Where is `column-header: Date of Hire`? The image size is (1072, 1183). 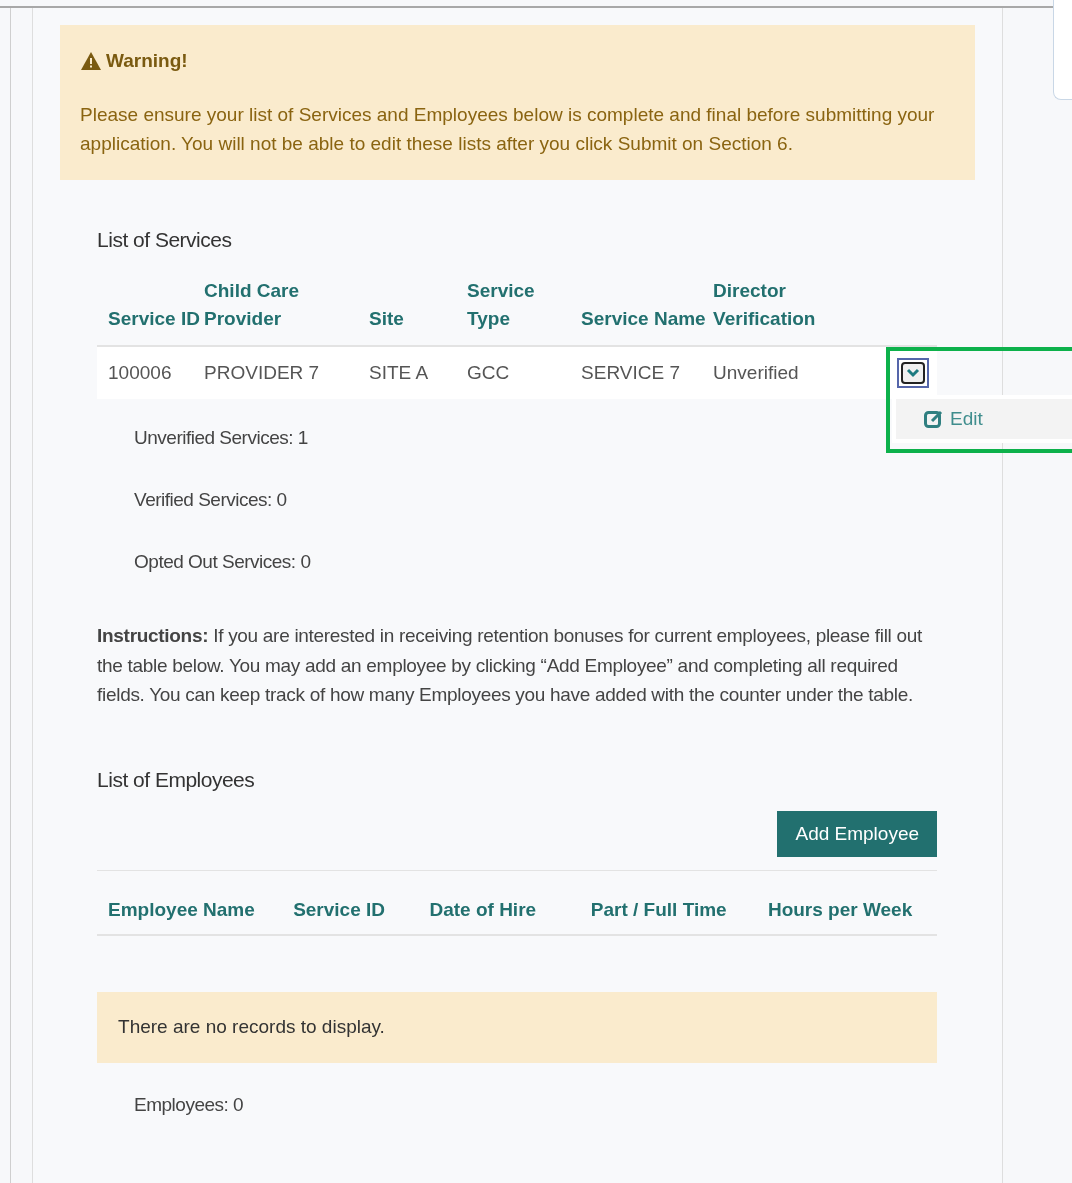 column-header: Date of Hire is located at coordinates (483, 910).